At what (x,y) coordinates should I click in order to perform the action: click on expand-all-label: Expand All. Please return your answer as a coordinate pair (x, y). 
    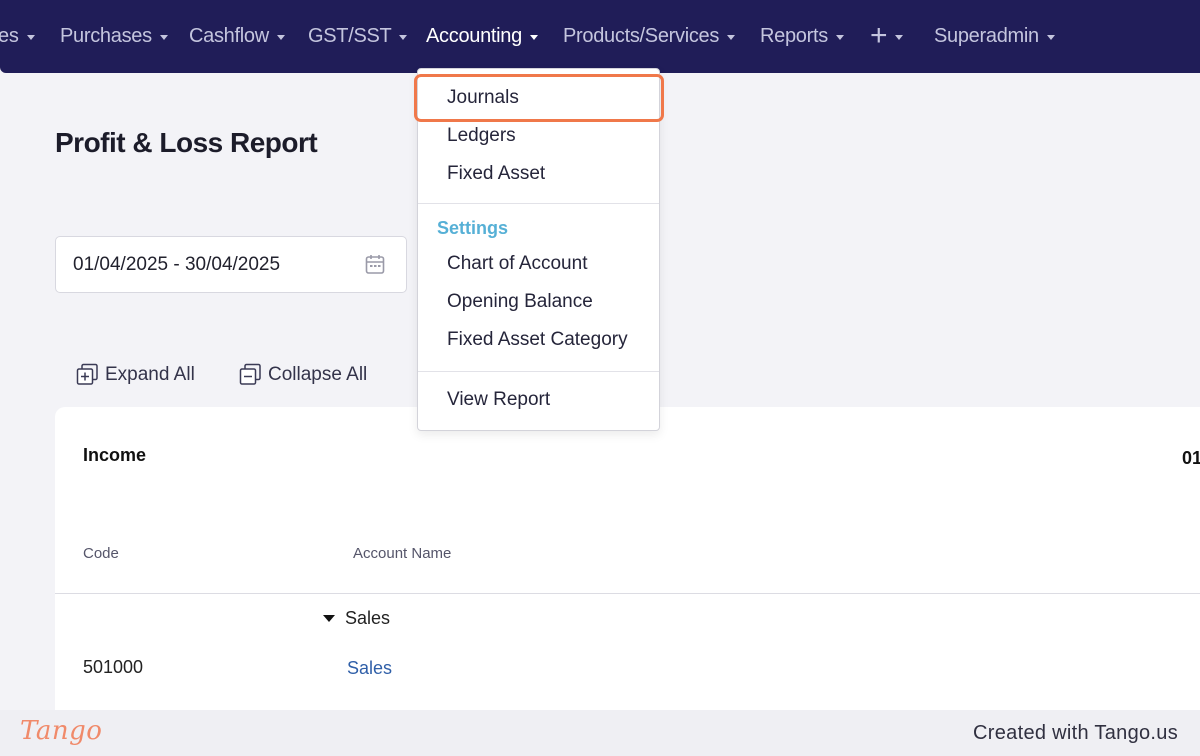
    Looking at the image, I should click on (150, 374).